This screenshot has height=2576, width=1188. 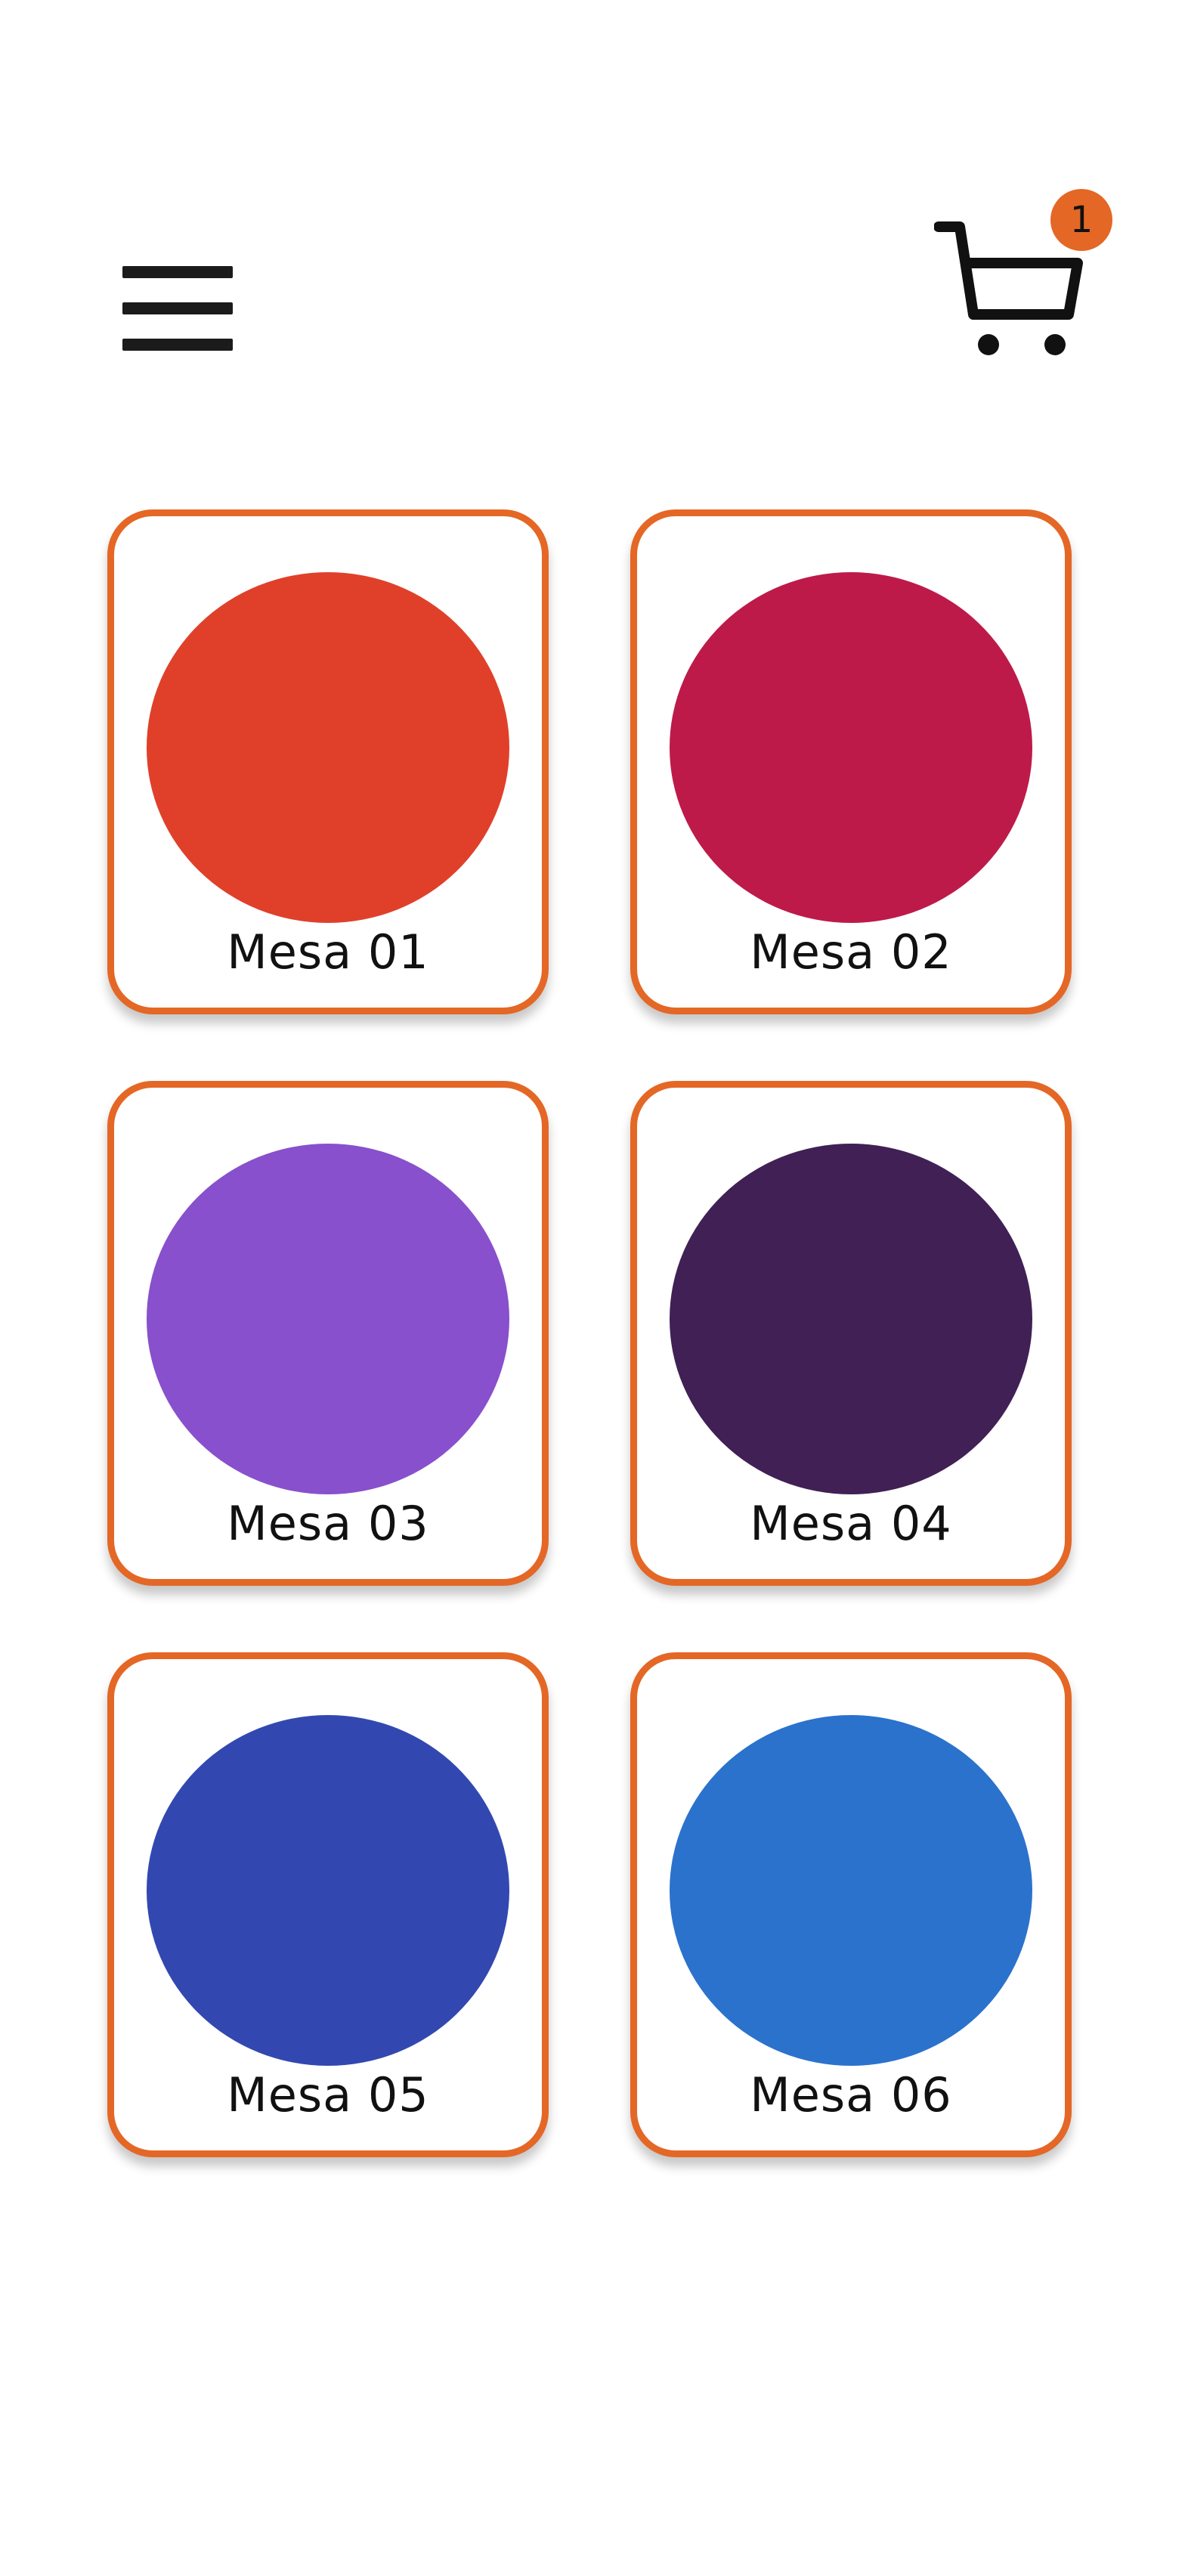 I want to click on table-card-mesa-01: Mesa 01, so click(x=328, y=761).